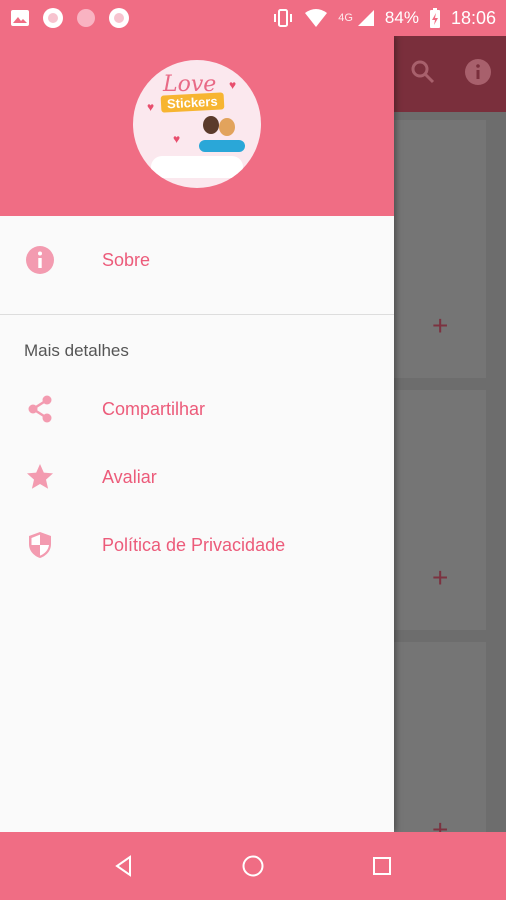  I want to click on app-logo: Love Stickers ♥ ♥ ♥, so click(197, 124).